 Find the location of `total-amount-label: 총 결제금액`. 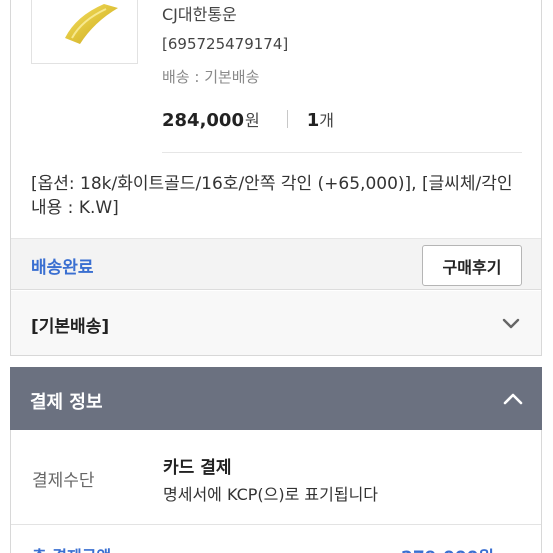

total-amount-label: 총 결제금액 is located at coordinates (71, 548).